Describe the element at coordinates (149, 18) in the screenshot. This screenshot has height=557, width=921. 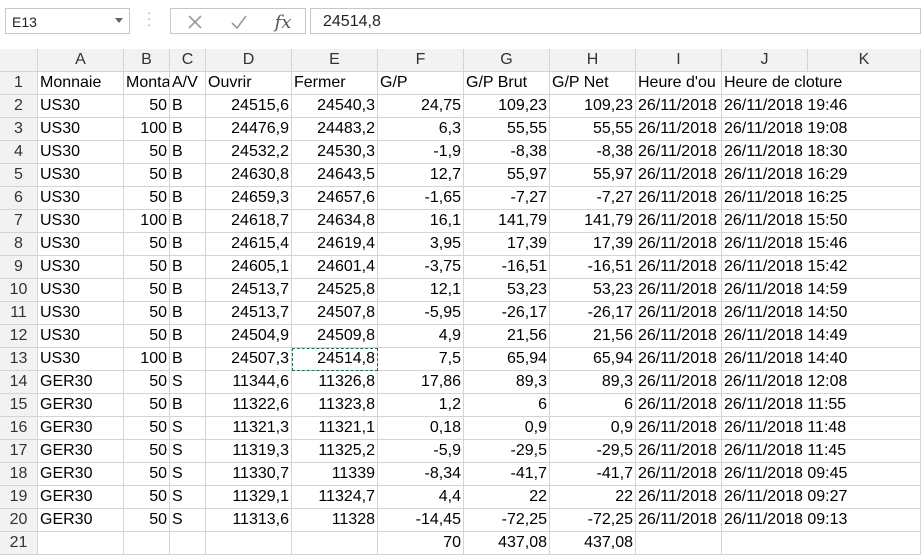
I see `more-options-icon: · · ·` at that location.